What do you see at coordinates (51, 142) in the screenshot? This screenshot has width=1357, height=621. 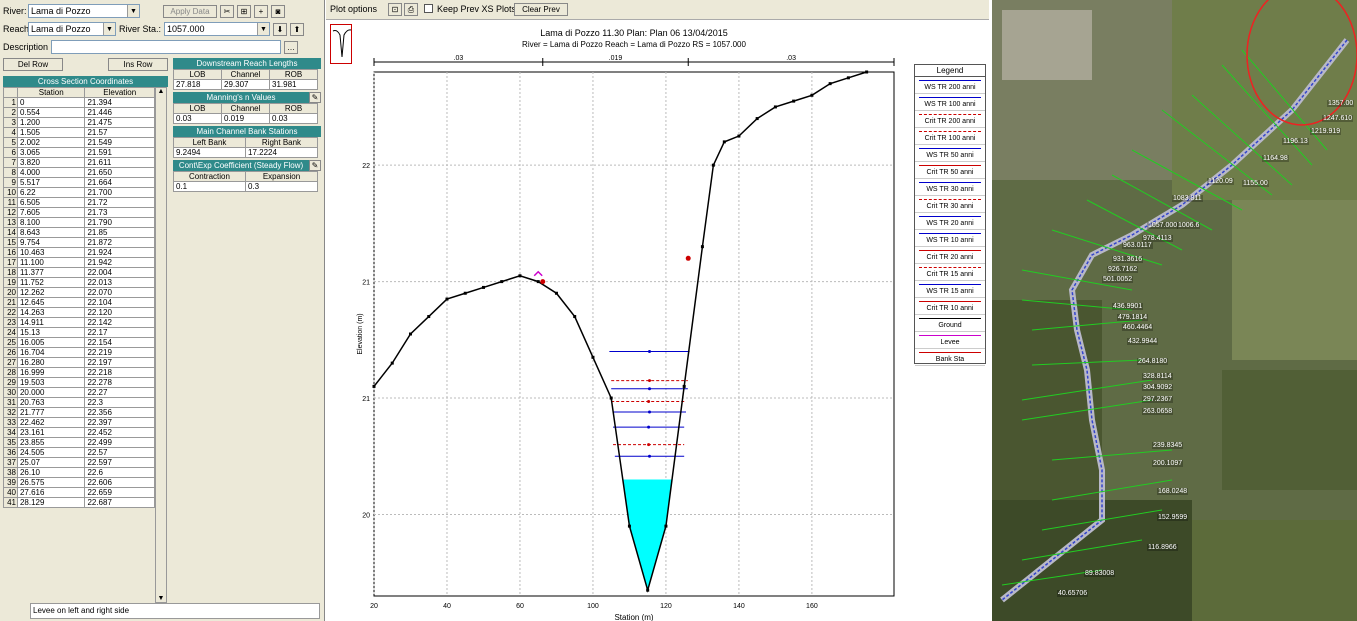 I see `station-cell: 2.002` at bounding box center [51, 142].